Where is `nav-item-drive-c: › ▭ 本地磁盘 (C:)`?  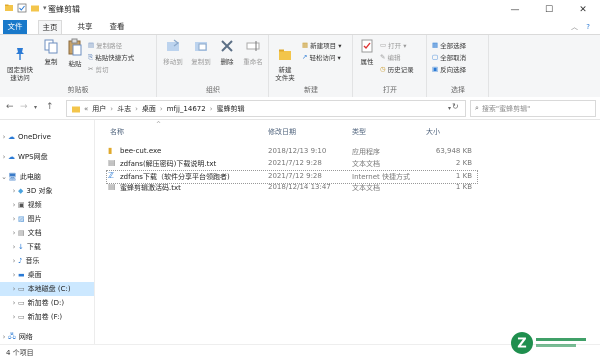 nav-item-drive-c: › ▭ 本地磁盘 (C:) is located at coordinates (47, 289).